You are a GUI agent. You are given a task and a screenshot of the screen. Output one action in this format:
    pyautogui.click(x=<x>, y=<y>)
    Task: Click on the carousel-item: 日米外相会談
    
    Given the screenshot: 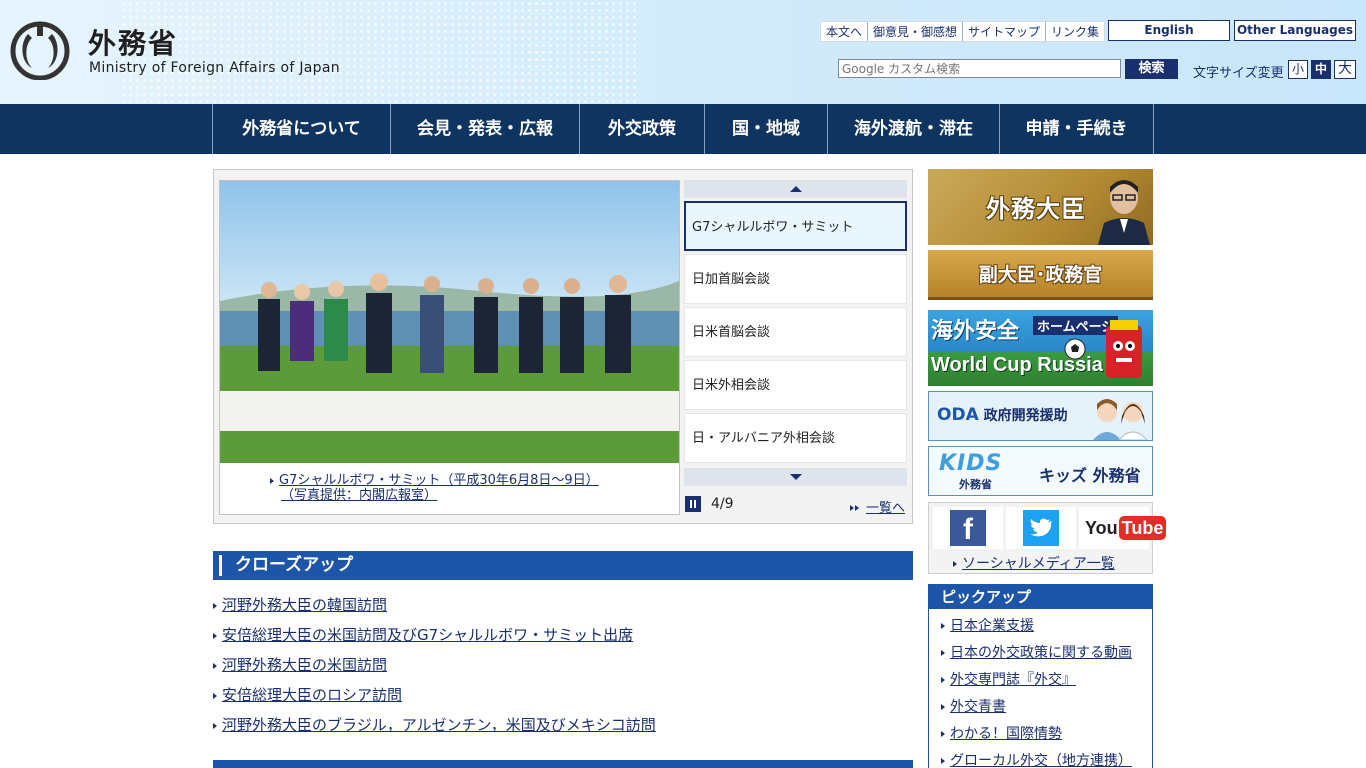 What is the action you would take?
    pyautogui.click(x=795, y=385)
    